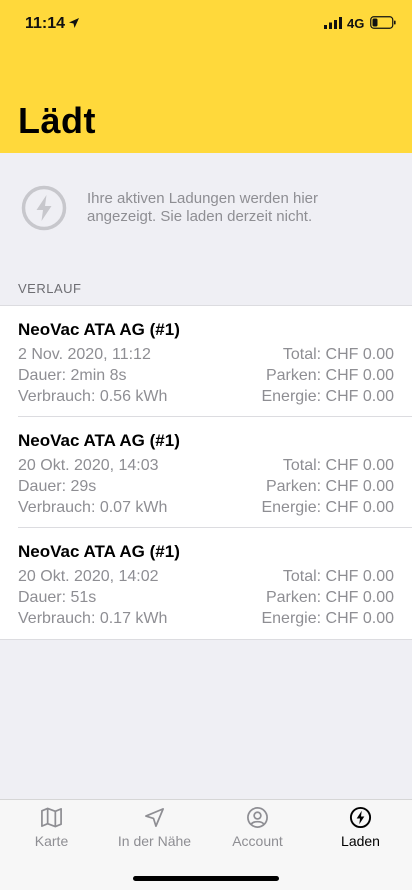  Describe the element at coordinates (257, 841) in the screenshot. I see `tab-label: Account` at that location.